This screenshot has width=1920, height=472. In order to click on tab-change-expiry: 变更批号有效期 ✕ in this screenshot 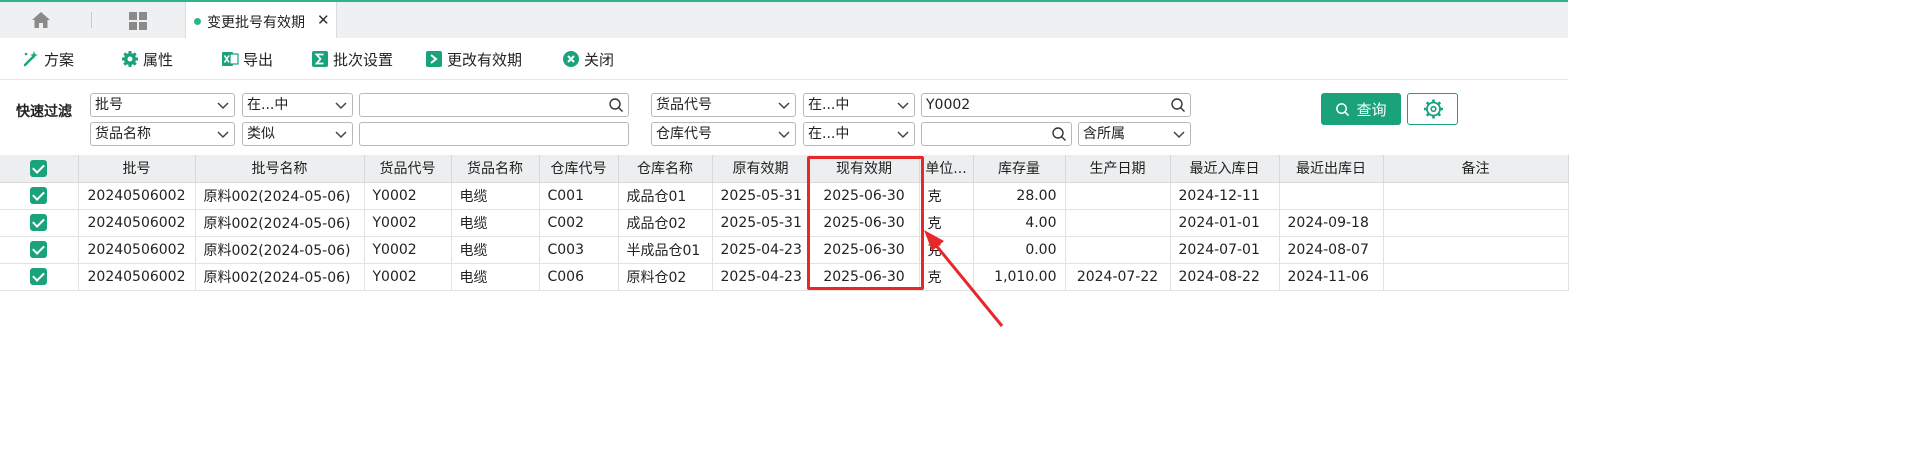, I will do `click(261, 21)`.